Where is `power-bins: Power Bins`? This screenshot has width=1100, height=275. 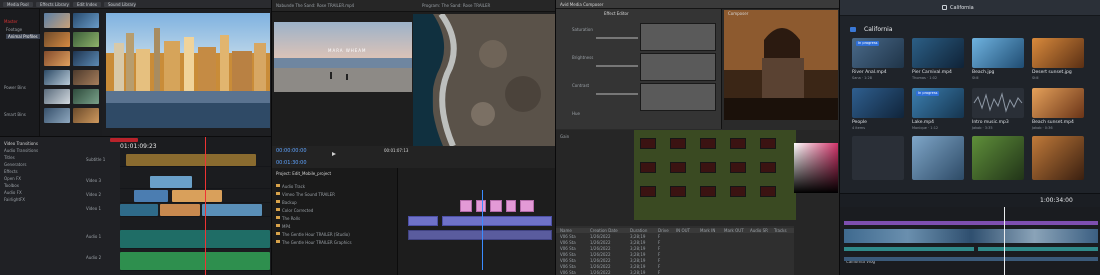
power-bins: Power Bins is located at coordinates (15, 87).